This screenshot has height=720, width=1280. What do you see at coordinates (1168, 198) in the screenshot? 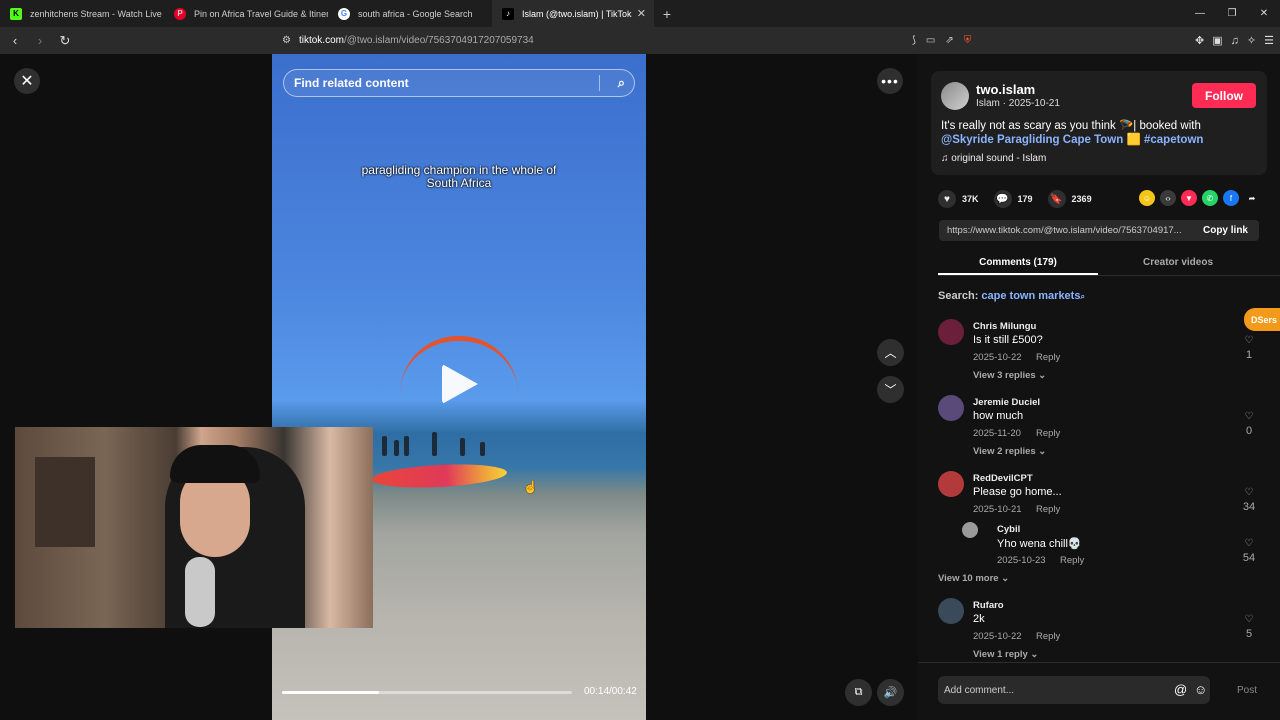
I see `embed-icon: ‹›` at bounding box center [1168, 198].